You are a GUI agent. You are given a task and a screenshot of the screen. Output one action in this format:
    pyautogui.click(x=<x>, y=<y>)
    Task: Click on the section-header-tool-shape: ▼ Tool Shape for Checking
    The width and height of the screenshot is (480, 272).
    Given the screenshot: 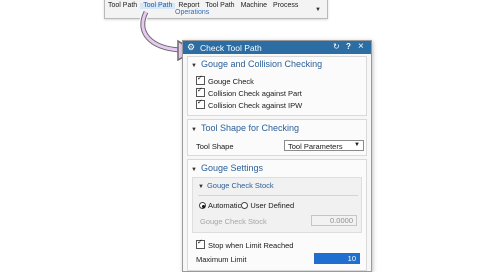 What is the action you would take?
    pyautogui.click(x=245, y=128)
    